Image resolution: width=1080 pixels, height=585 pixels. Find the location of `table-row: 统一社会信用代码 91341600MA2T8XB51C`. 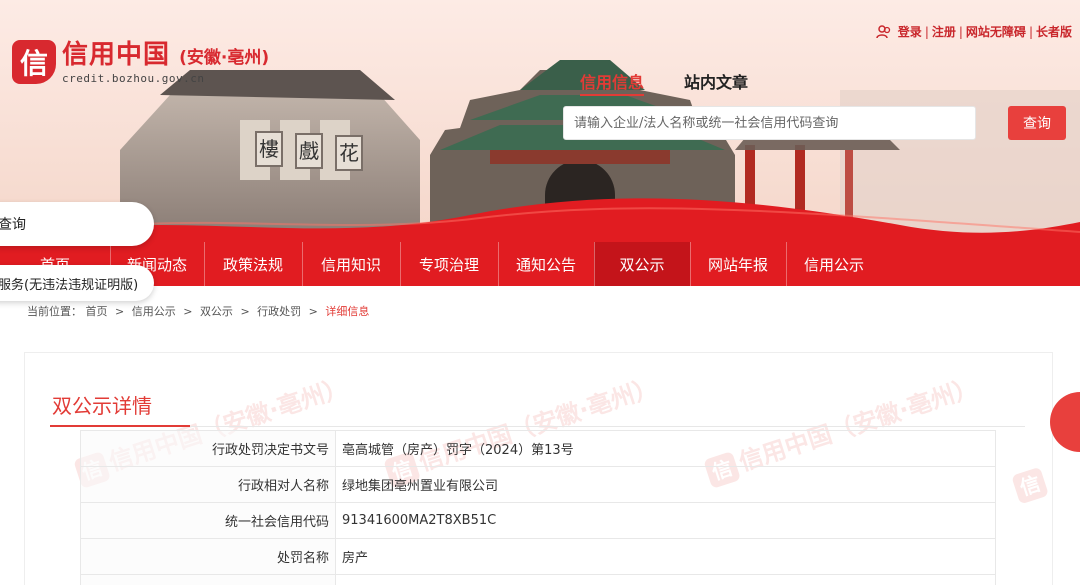

table-row: 统一社会信用代码 91341600MA2T8XB51C is located at coordinates (538, 520).